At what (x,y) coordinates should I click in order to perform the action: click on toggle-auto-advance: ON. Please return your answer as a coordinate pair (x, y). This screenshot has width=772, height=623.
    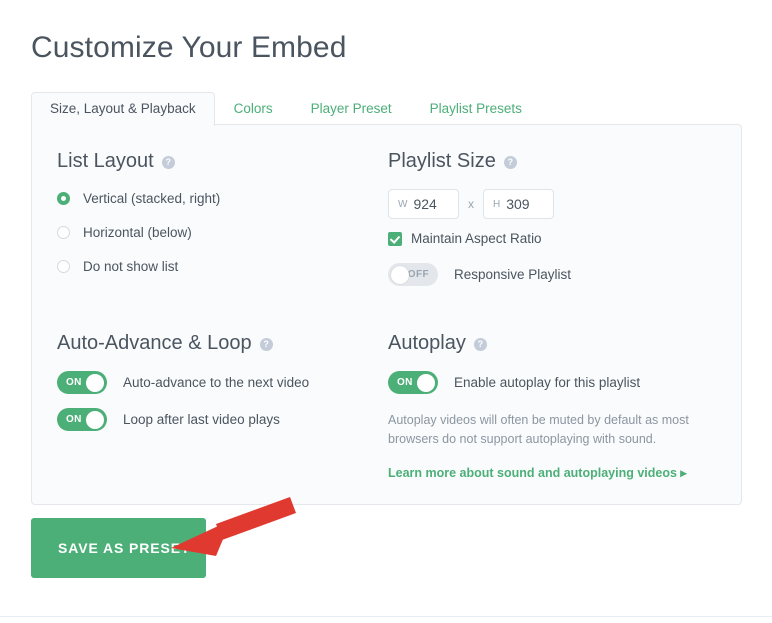
    Looking at the image, I should click on (82, 382).